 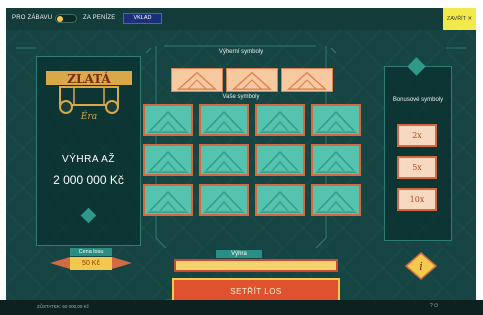 What do you see at coordinates (88, 159) in the screenshot?
I see `max-win-label: VÝHRA AŽ` at bounding box center [88, 159].